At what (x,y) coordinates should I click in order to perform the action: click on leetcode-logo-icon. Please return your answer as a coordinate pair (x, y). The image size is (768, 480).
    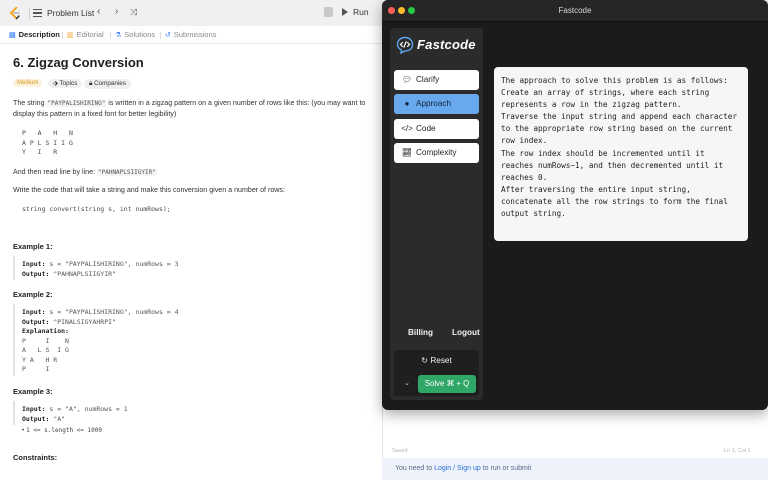
    Looking at the image, I should click on (15, 13).